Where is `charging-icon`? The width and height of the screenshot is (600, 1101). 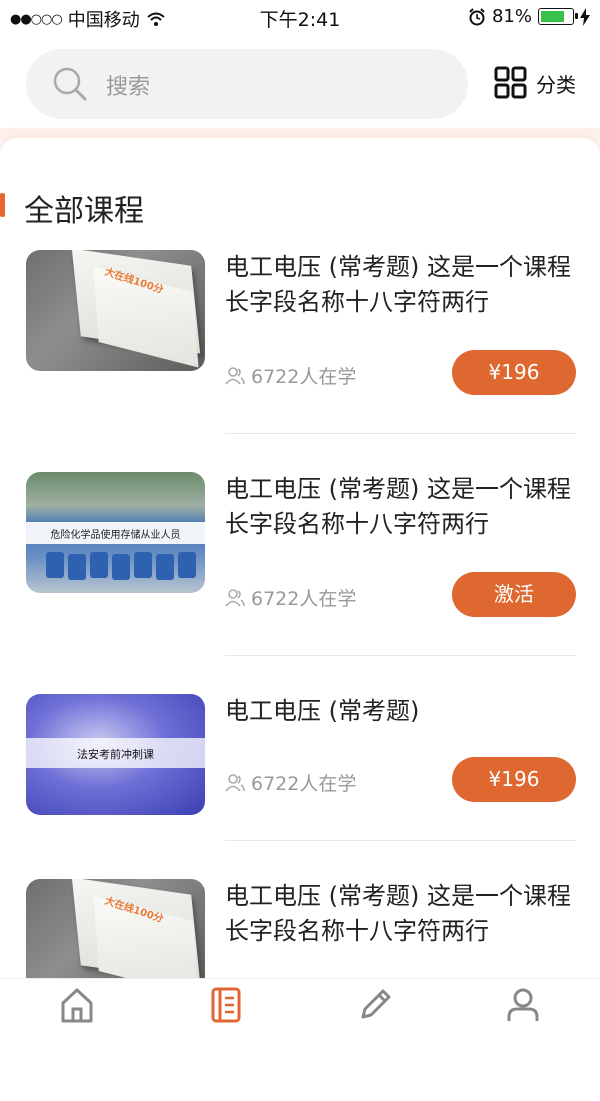
charging-icon is located at coordinates (585, 16).